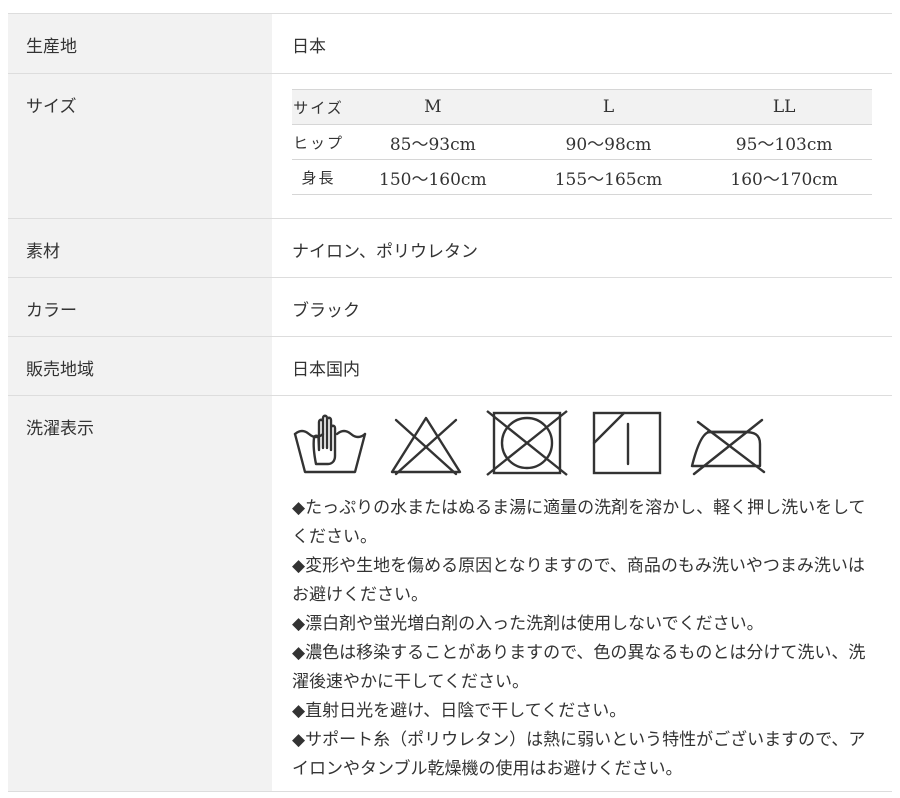  I want to click on care-note: ◆直射日光を避け、日陰で干してください。, so click(459, 711).